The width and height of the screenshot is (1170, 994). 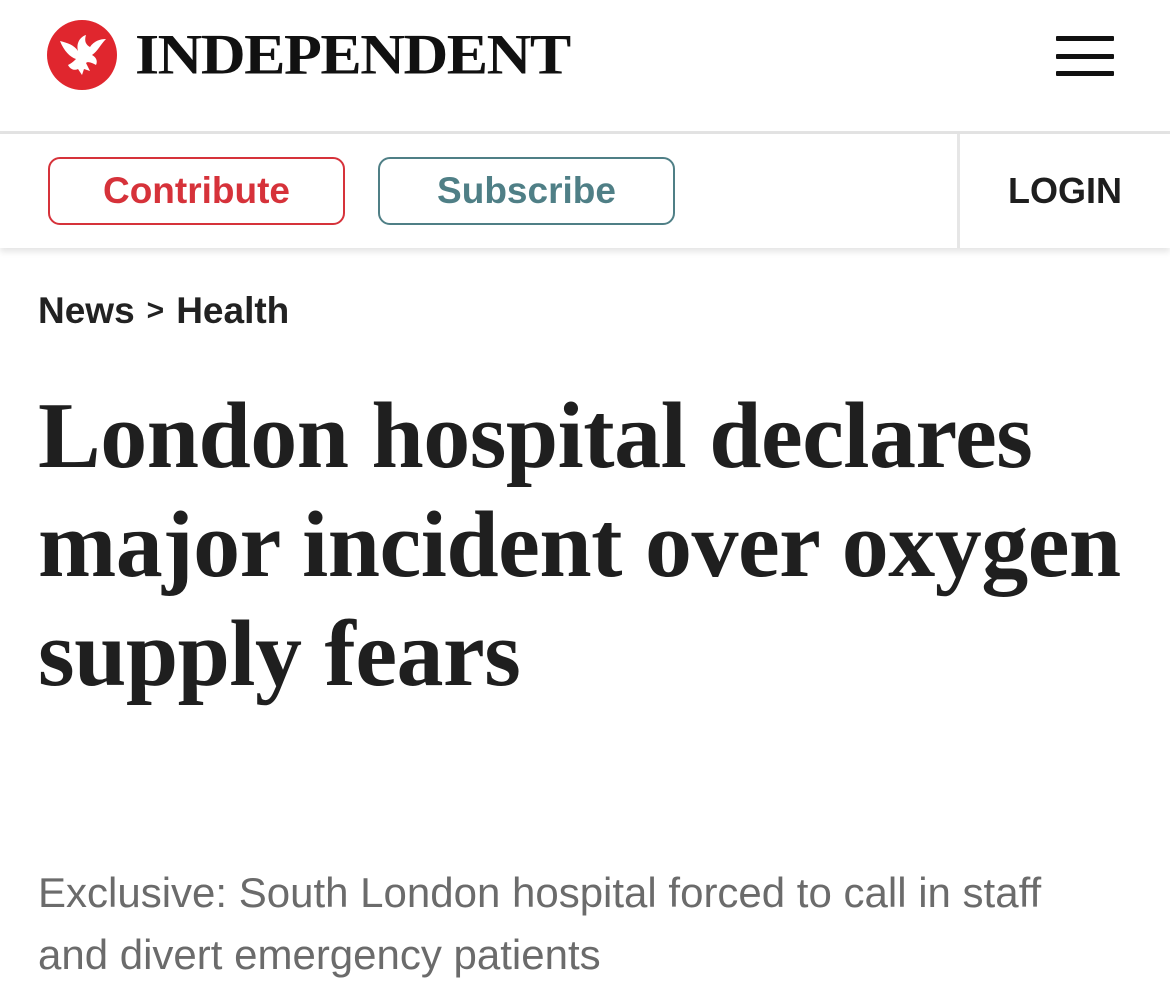 What do you see at coordinates (86, 311) in the screenshot?
I see `breadcrumb-news: News` at bounding box center [86, 311].